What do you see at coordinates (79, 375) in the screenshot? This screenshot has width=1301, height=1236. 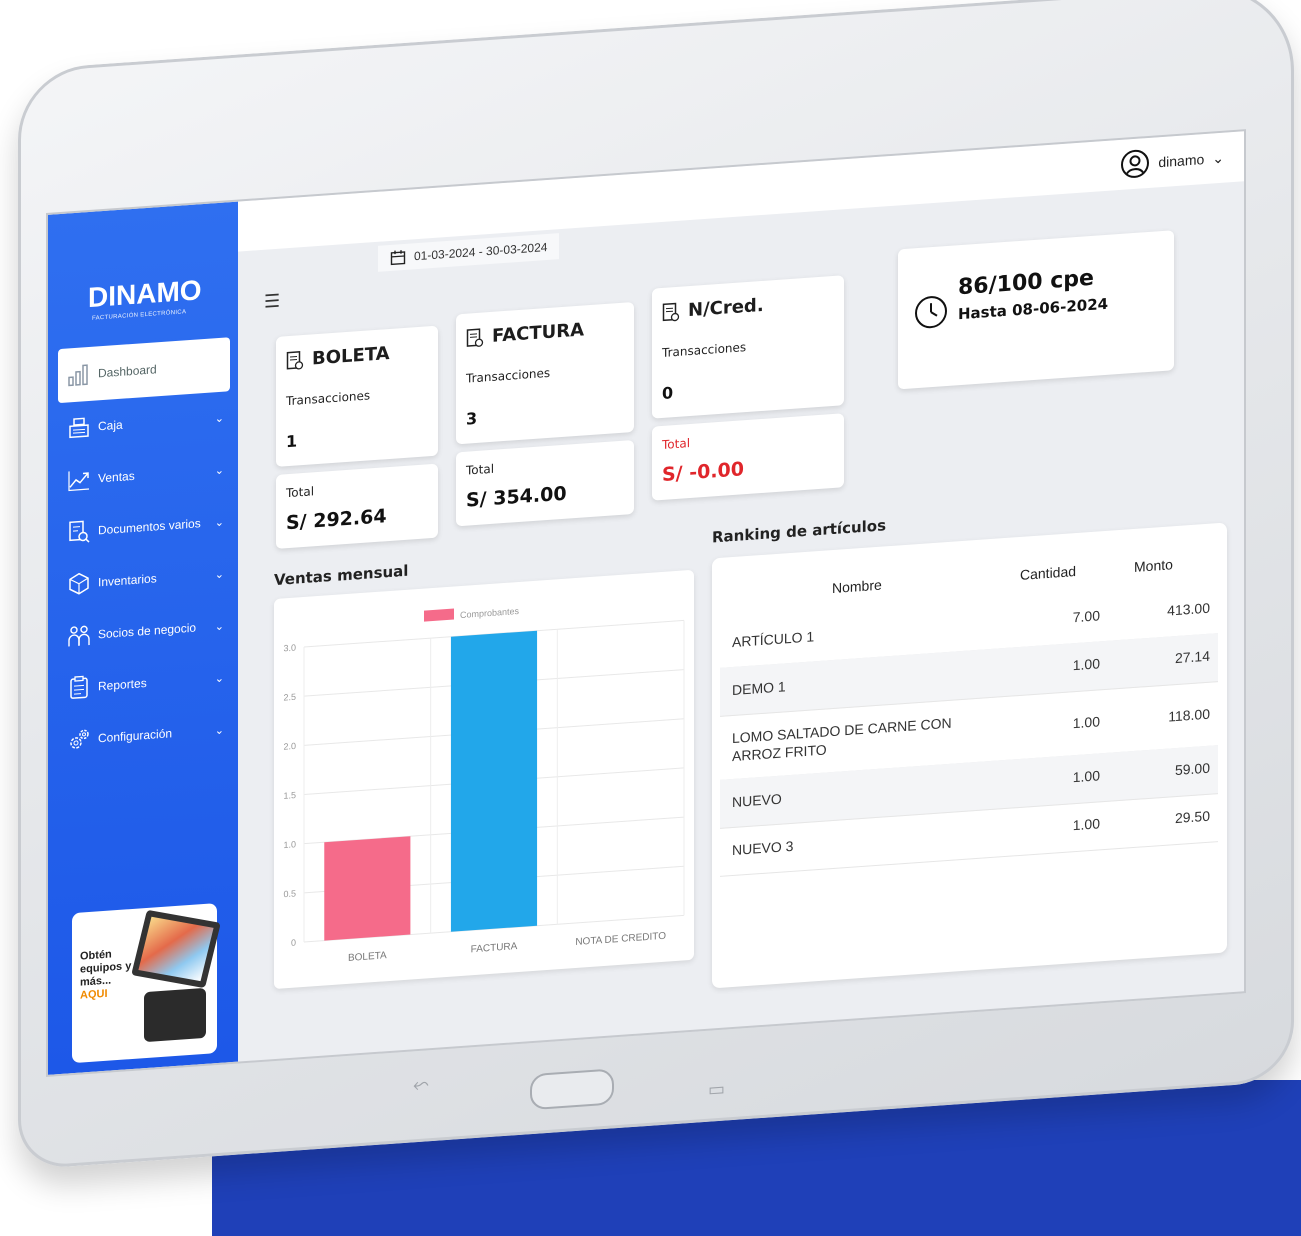 I see `bar-chart-icon` at bounding box center [79, 375].